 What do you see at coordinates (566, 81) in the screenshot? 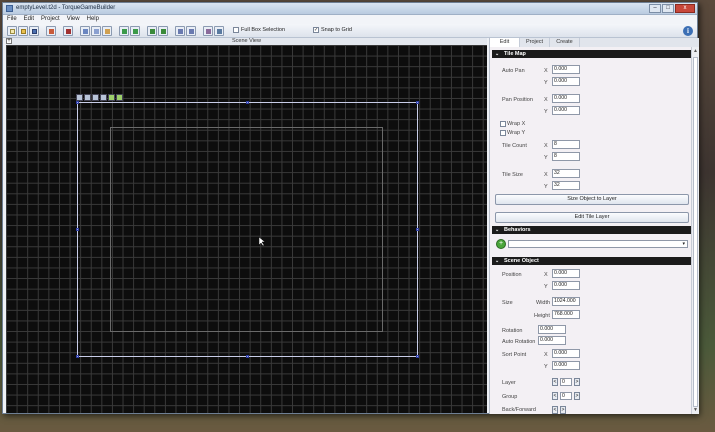
I see `auto-pan-y-field: 0.000` at bounding box center [566, 81].